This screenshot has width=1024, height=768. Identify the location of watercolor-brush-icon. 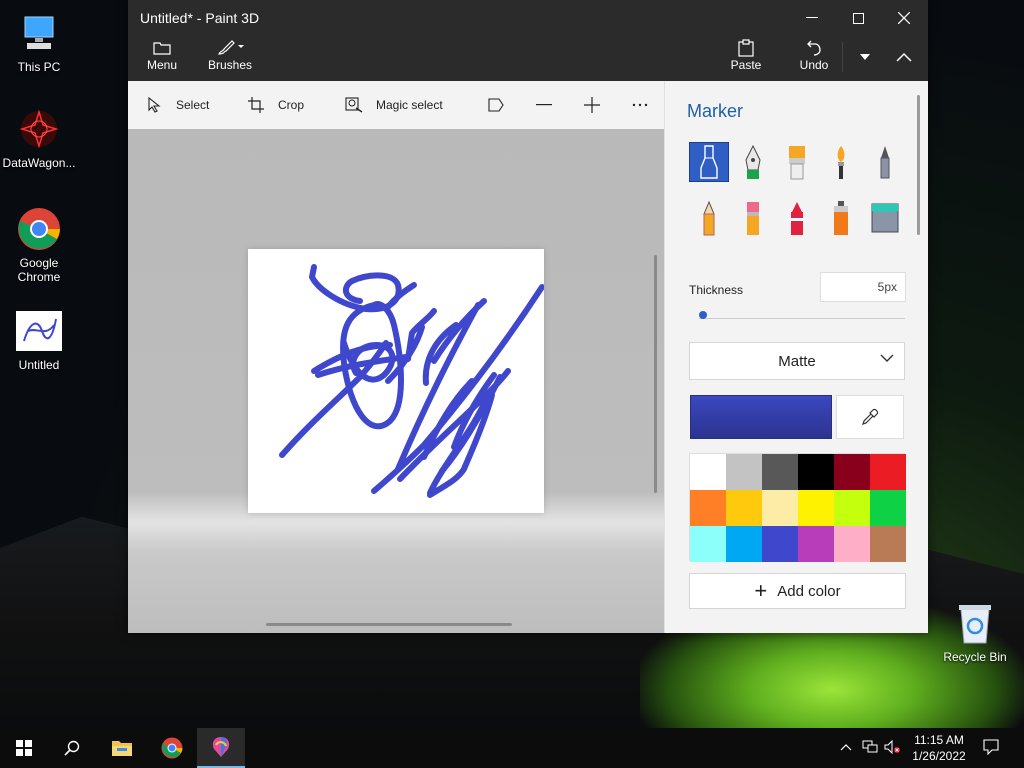
(841, 162).